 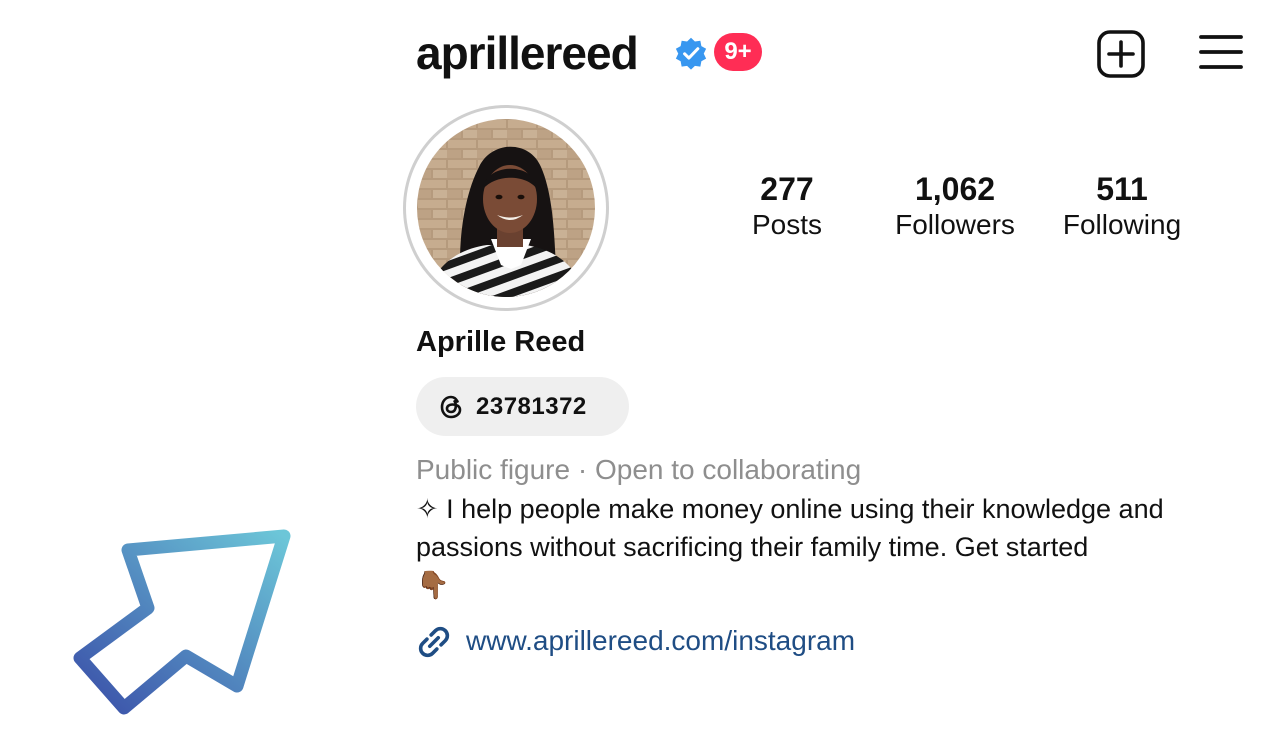 I want to click on profile-full-name: Aprille Reed, so click(x=501, y=342).